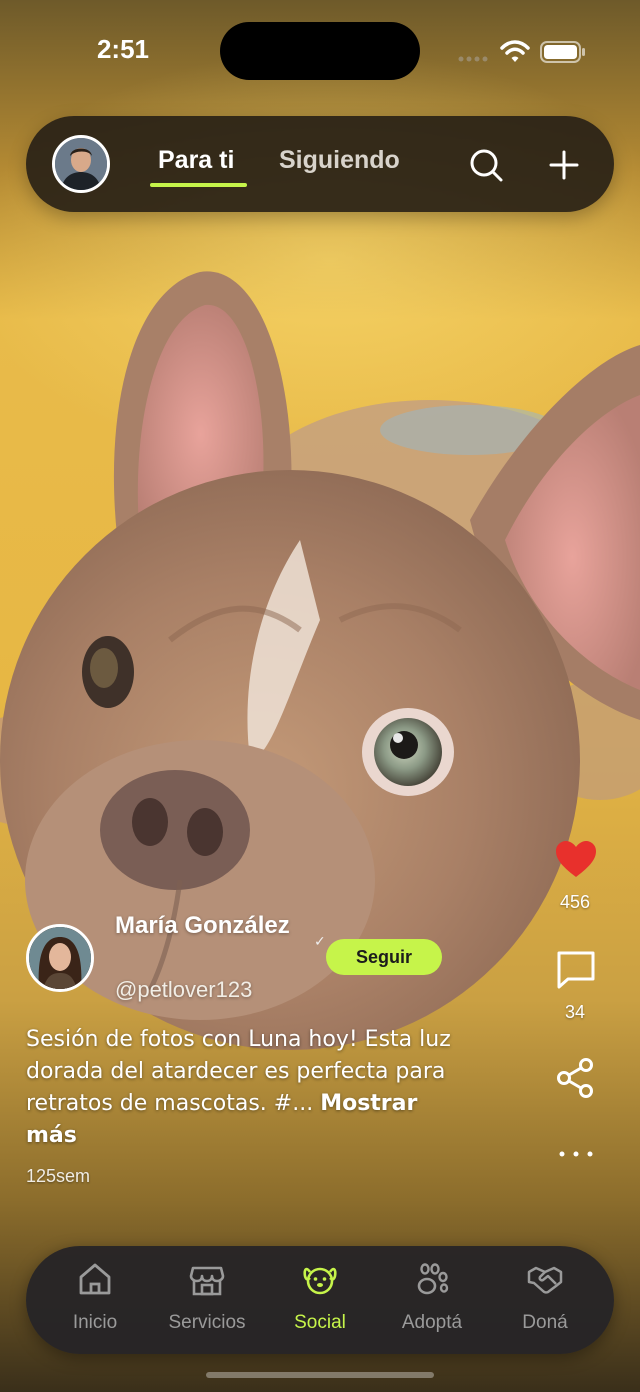 The width and height of the screenshot is (640, 1392). Describe the element at coordinates (95, 1300) in the screenshot. I see `nav-item-inicio: Inicio` at that location.